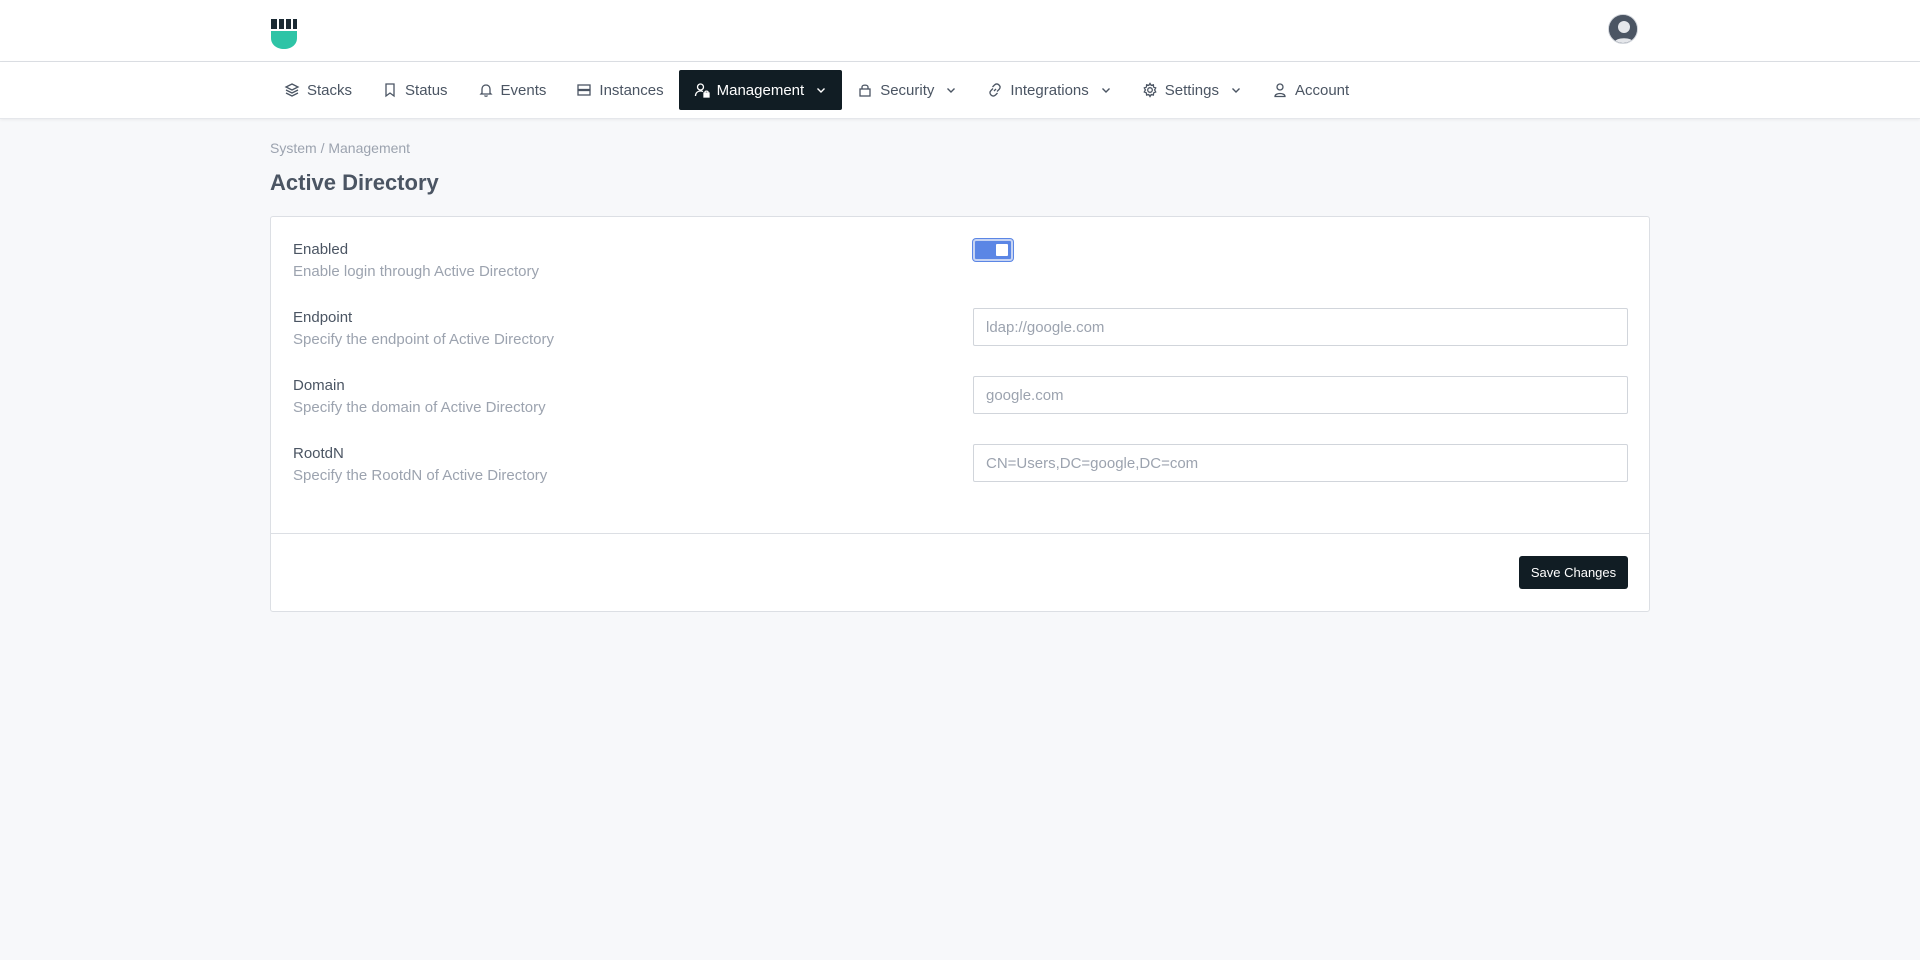  I want to click on nav-item-label: Settings, so click(1191, 90).